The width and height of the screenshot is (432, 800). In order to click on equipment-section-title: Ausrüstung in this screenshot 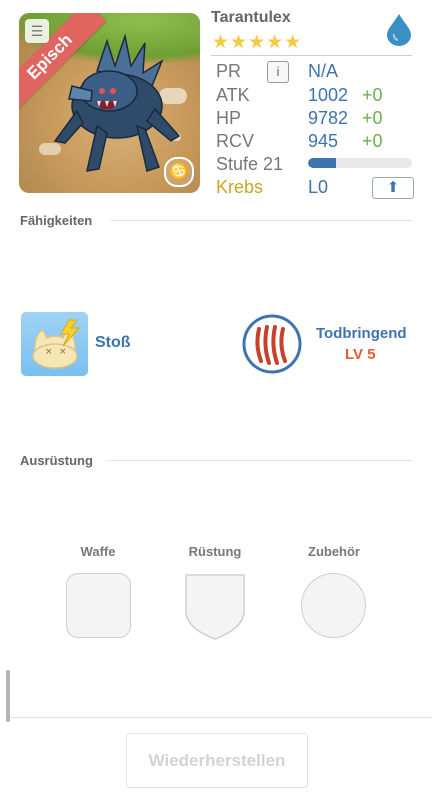, I will do `click(56, 460)`.